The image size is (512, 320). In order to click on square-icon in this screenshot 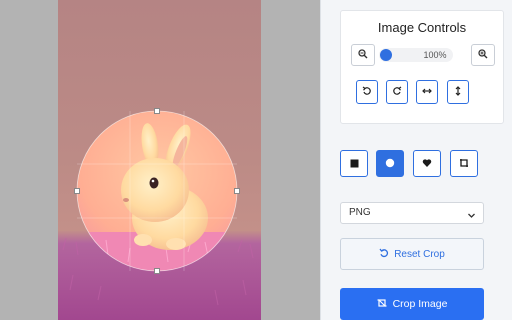, I will do `click(354, 164)`.